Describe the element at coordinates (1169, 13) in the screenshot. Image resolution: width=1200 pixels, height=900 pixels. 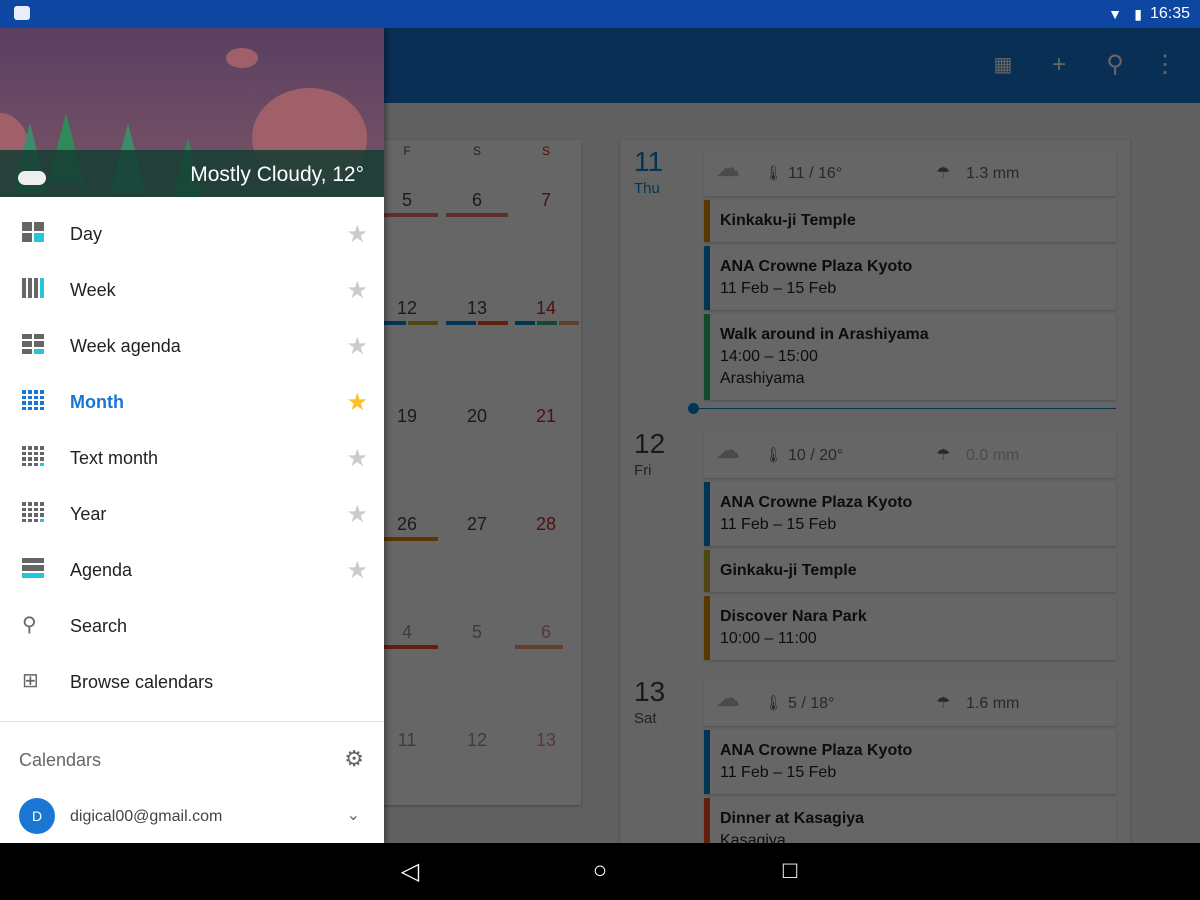
I see `clock: 16:35` at that location.